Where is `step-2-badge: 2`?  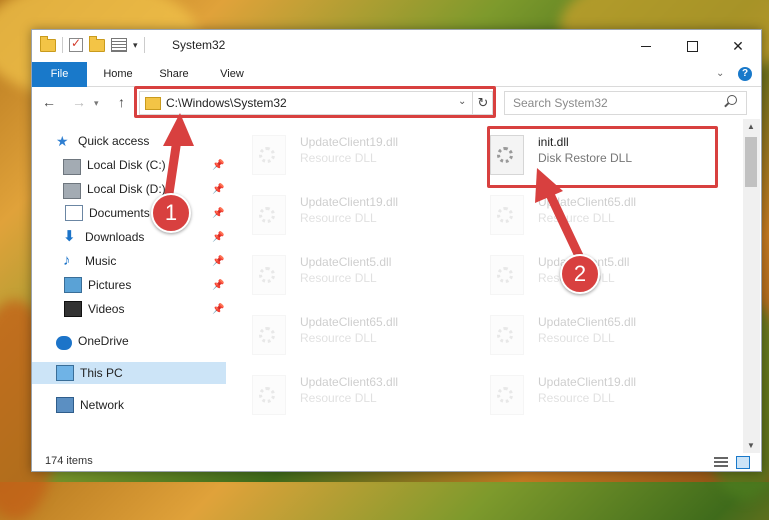
step-2-badge: 2 is located at coordinates (580, 274).